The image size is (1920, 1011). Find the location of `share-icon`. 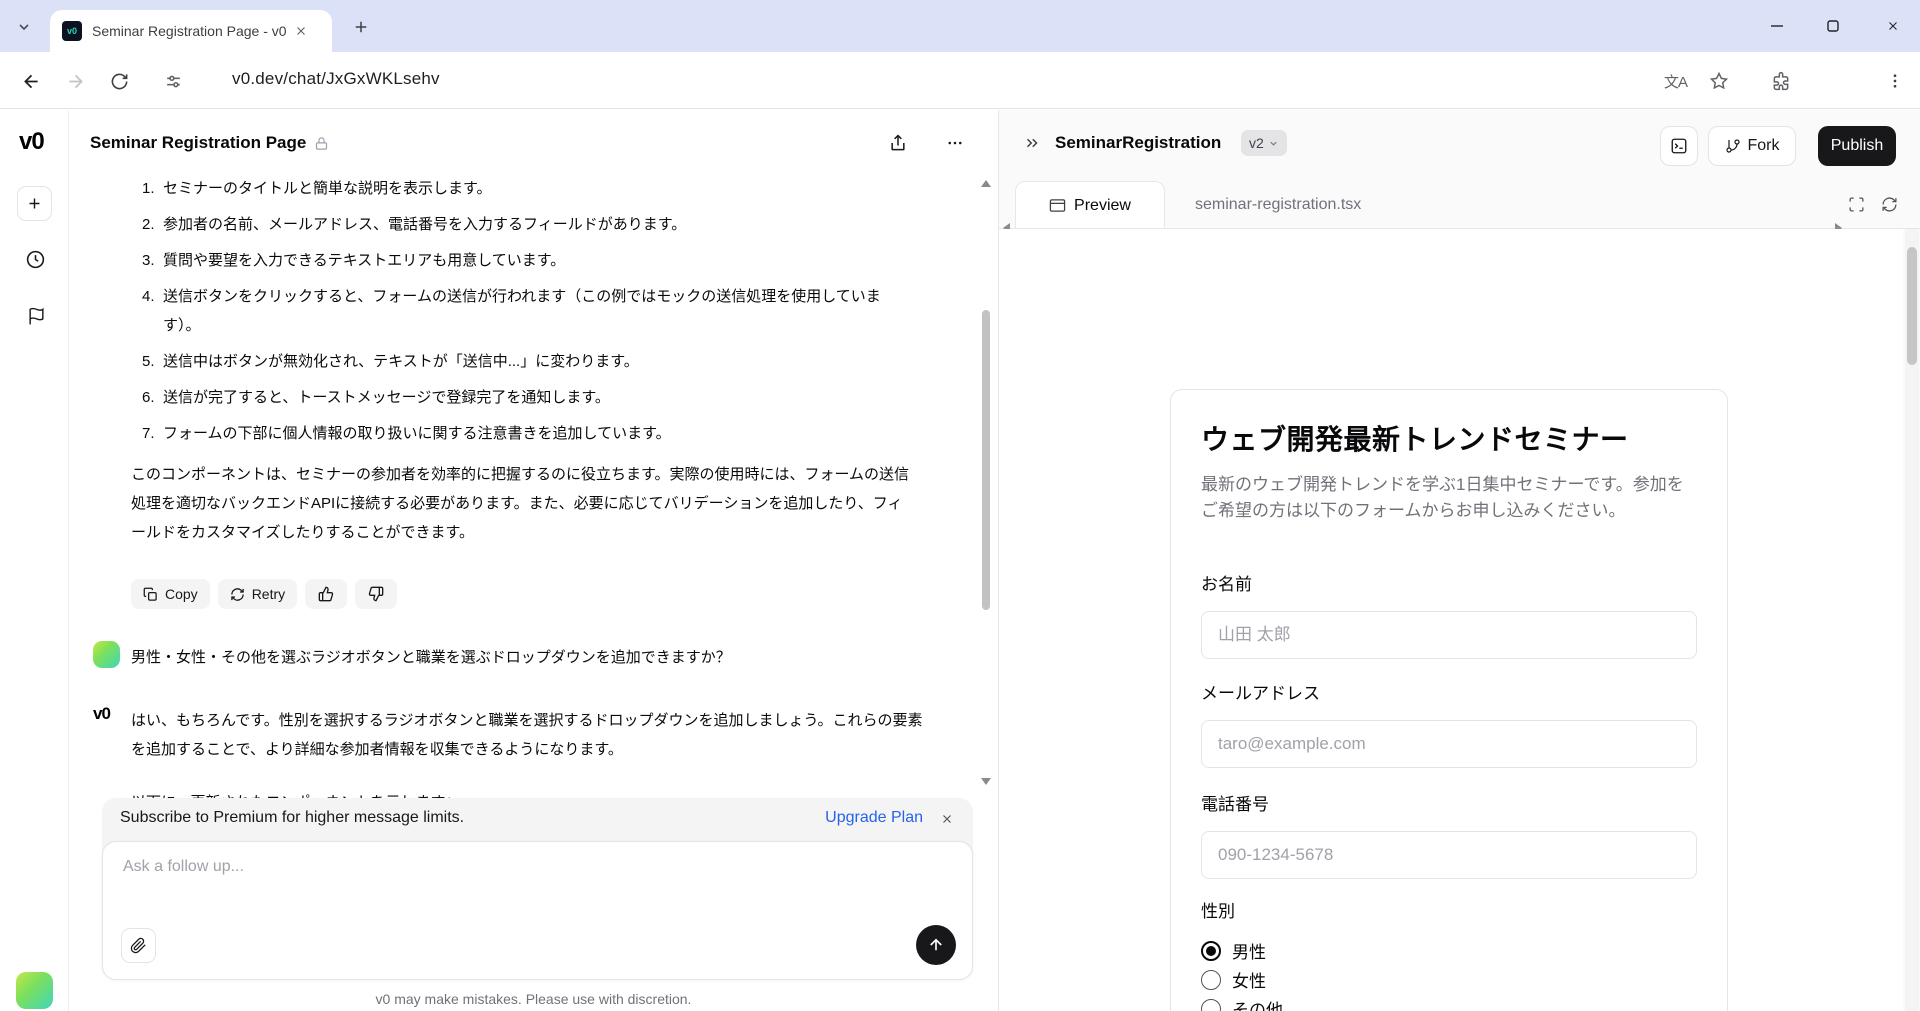

share-icon is located at coordinates (898, 143).